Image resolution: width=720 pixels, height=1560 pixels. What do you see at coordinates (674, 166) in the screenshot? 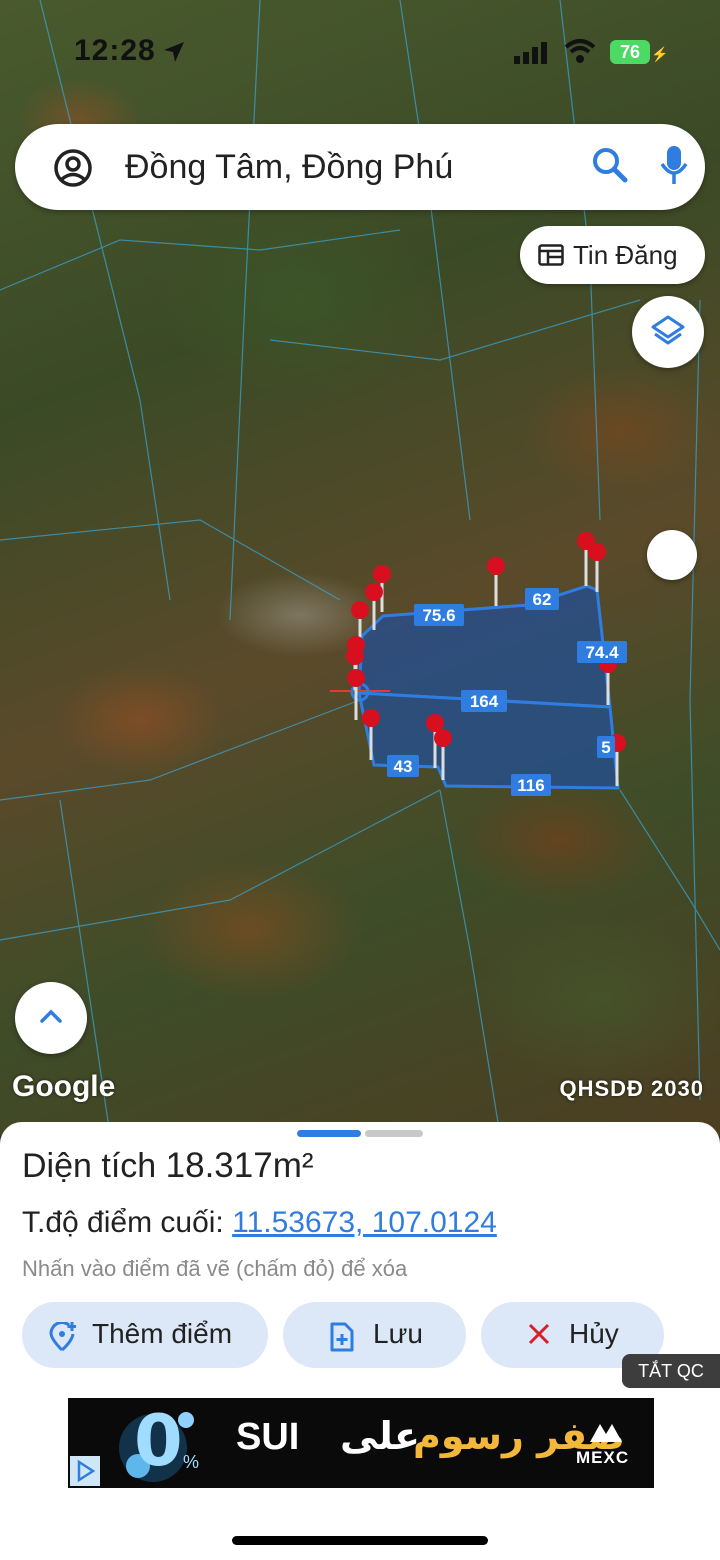
I see `microphone-icon` at bounding box center [674, 166].